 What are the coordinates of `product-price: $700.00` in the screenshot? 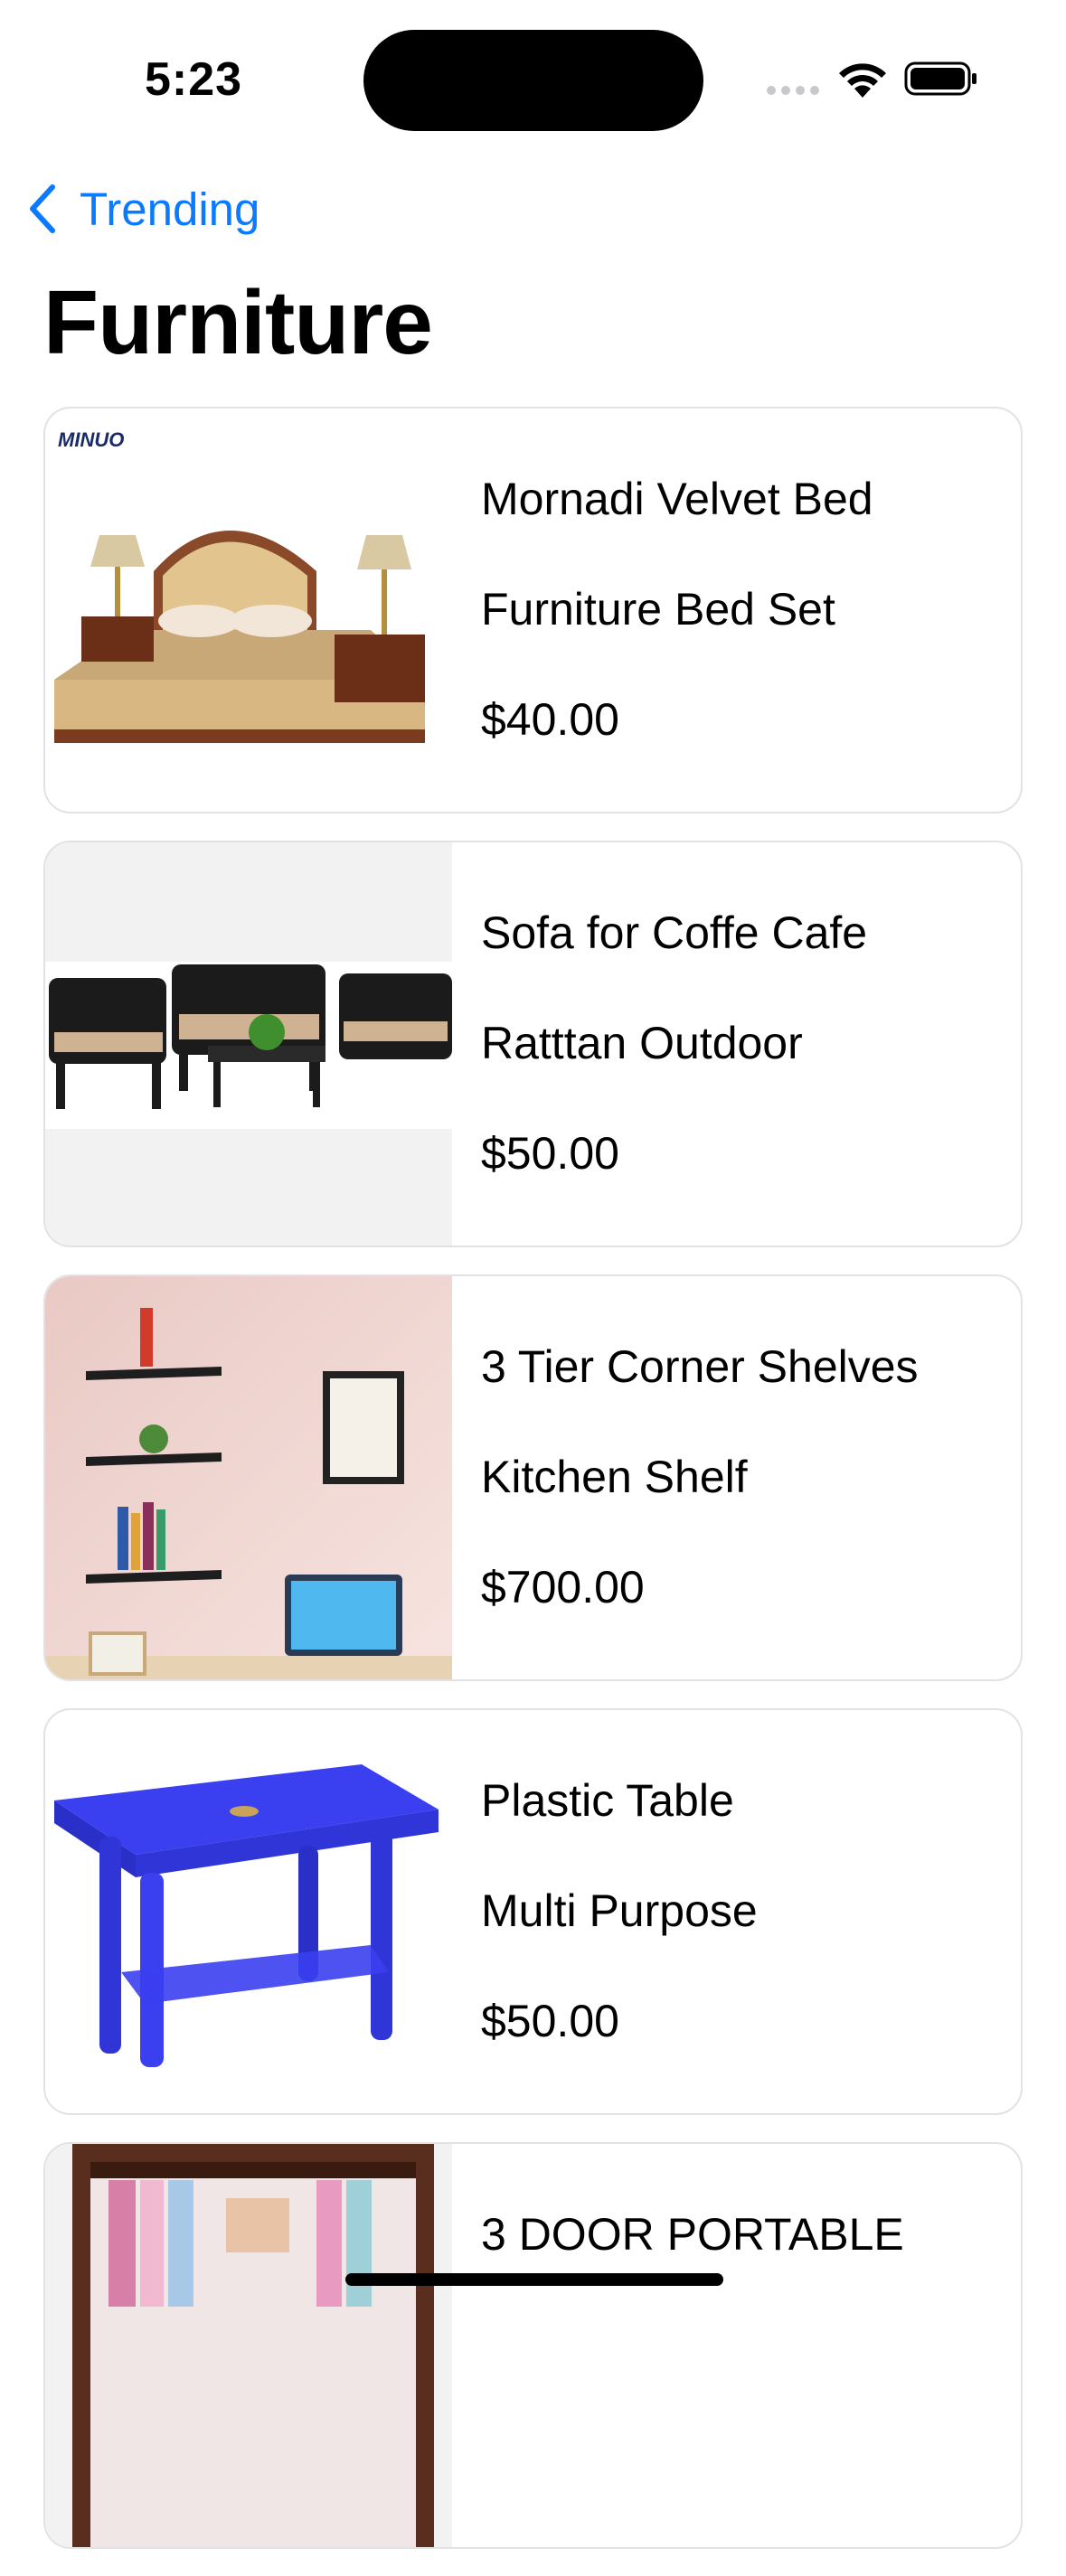 It's located at (563, 1587).